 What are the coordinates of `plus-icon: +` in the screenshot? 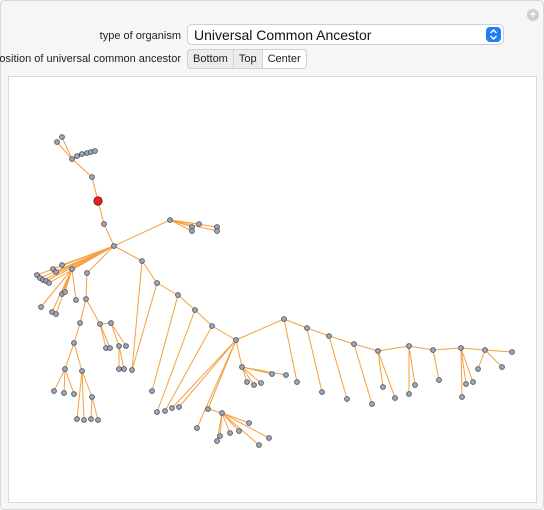 It's located at (533, 15).